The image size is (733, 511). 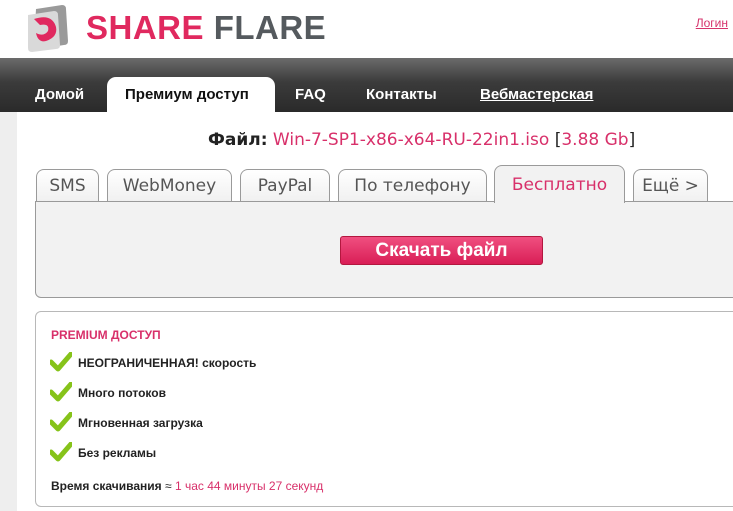 What do you see at coordinates (595, 140) in the screenshot?
I see `file-size: 3.88 Gb` at bounding box center [595, 140].